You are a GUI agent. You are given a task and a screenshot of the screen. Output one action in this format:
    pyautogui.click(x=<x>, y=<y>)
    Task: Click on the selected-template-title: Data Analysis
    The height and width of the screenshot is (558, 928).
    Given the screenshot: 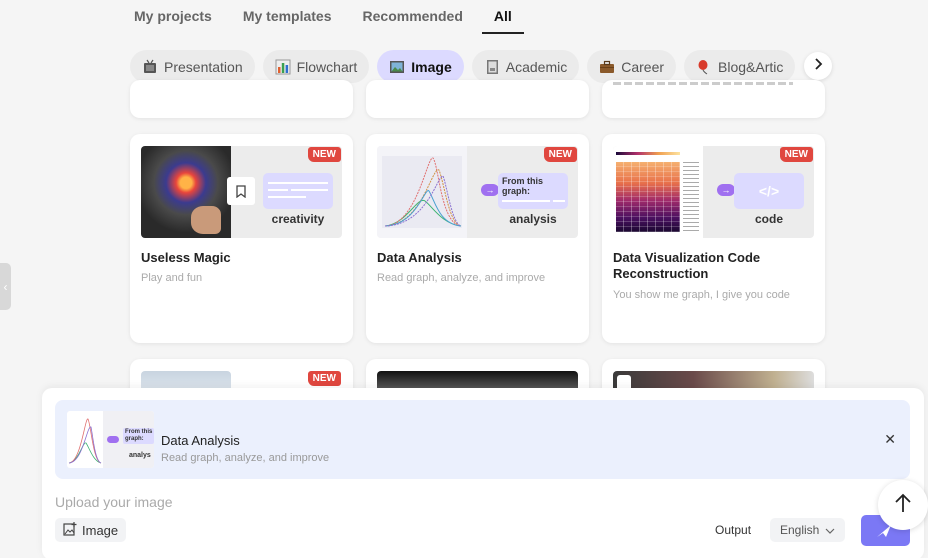 What is the action you would take?
    pyautogui.click(x=200, y=440)
    